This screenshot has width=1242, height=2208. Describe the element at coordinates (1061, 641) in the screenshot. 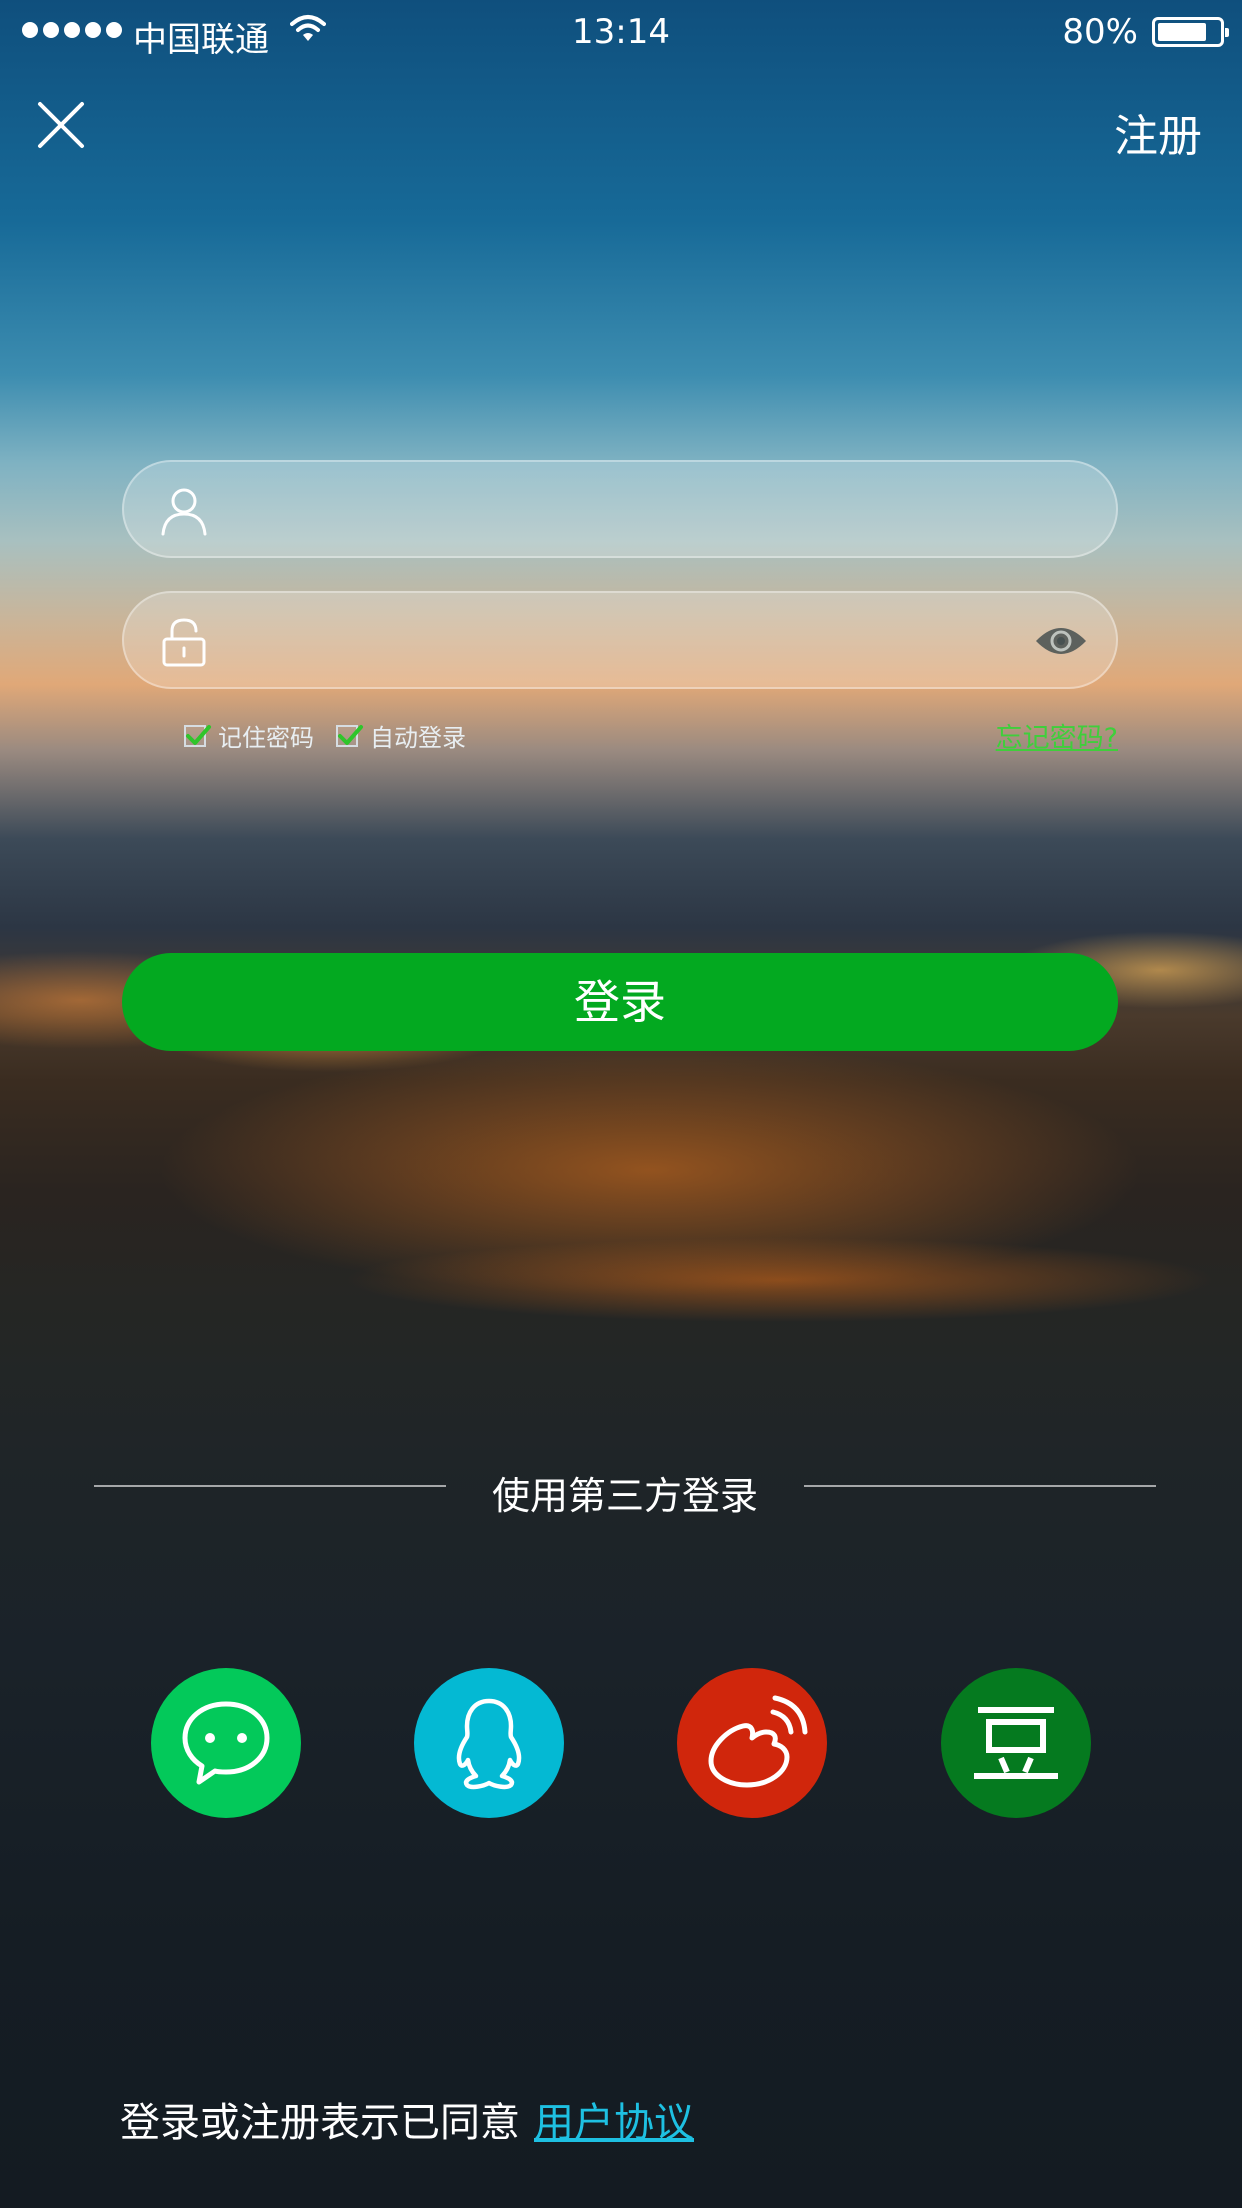

I see `eye-icon` at that location.